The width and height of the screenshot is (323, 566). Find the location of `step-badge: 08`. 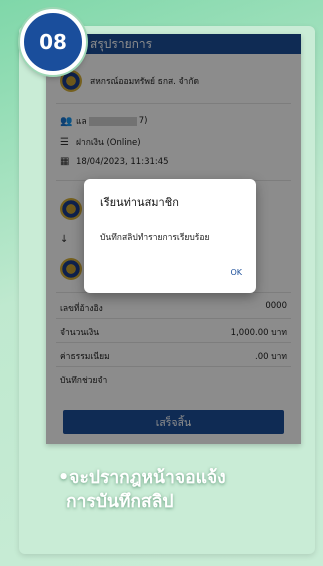

step-badge: 08 is located at coordinates (53, 42).